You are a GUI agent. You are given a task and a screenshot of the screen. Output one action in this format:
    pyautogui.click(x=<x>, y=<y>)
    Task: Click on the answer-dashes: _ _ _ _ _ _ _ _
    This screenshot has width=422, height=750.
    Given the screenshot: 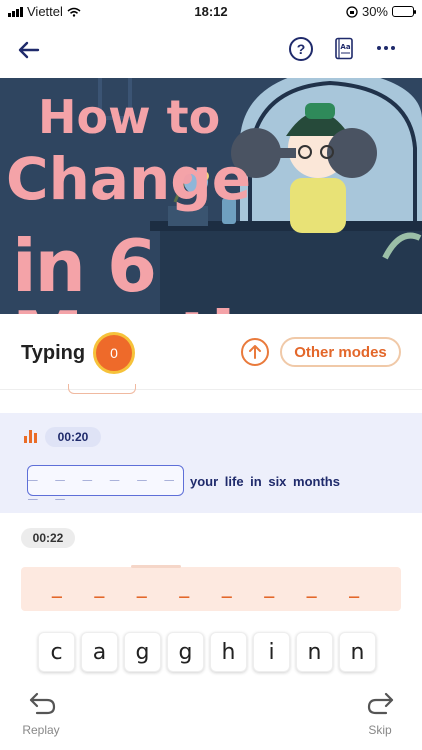 What is the action you would take?
    pyautogui.click(x=211, y=589)
    